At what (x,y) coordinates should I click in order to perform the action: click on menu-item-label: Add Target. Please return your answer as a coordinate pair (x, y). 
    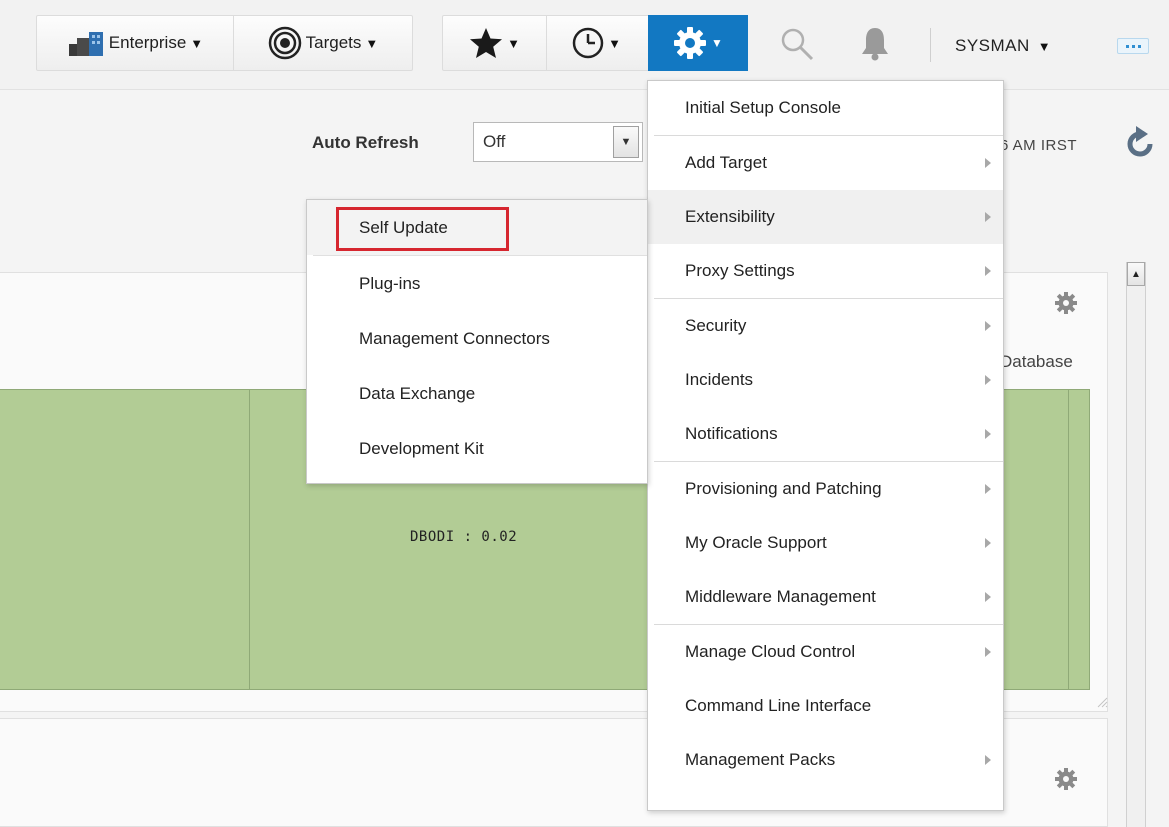
    Looking at the image, I should click on (726, 162).